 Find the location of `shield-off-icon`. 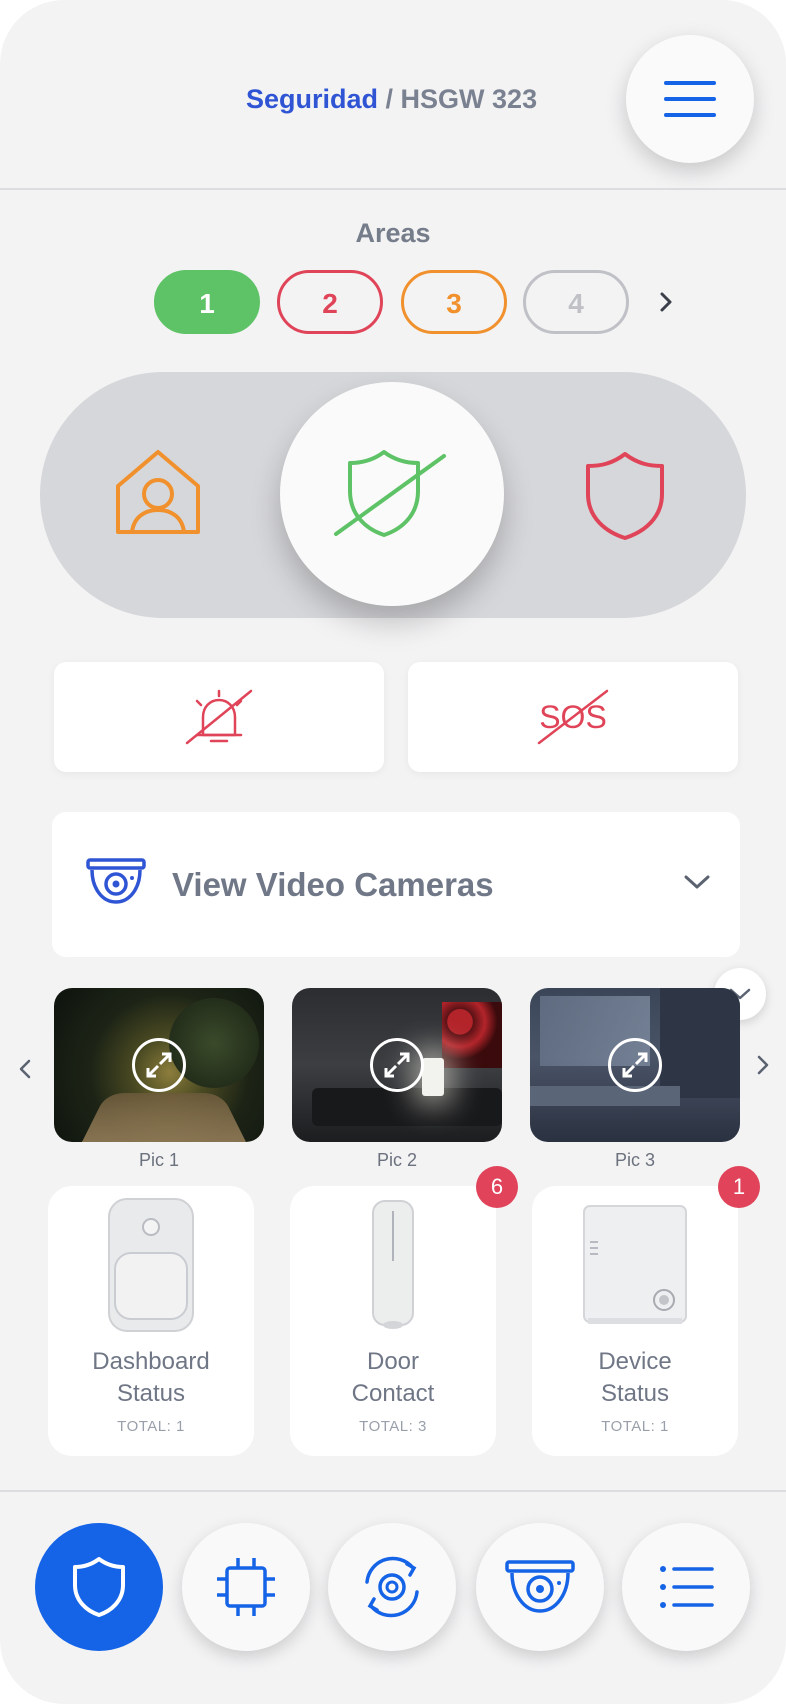

shield-off-icon is located at coordinates (390, 493).